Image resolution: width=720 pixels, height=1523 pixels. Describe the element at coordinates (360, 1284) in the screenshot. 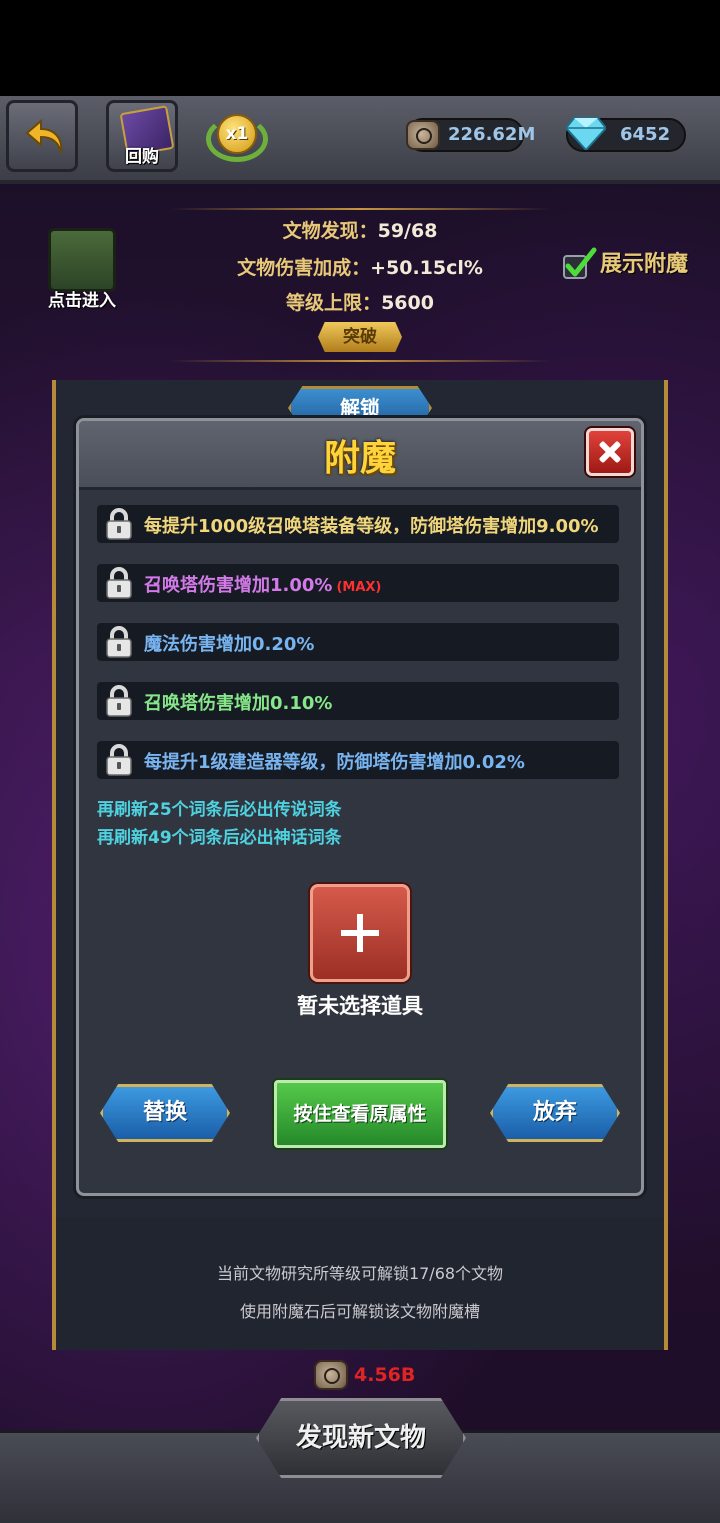

I see `frame-info-panel` at that location.